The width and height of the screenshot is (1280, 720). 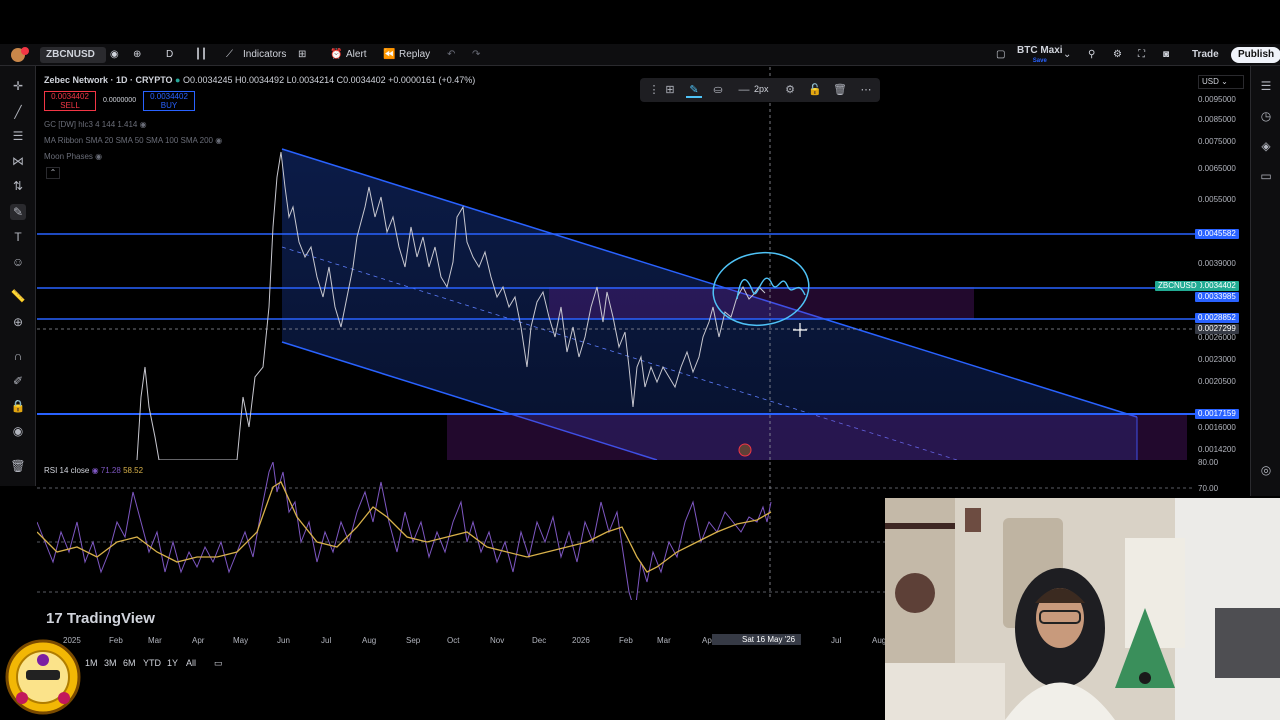 What do you see at coordinates (451, 55) in the screenshot?
I see `undo-icon: ↶` at bounding box center [451, 55].